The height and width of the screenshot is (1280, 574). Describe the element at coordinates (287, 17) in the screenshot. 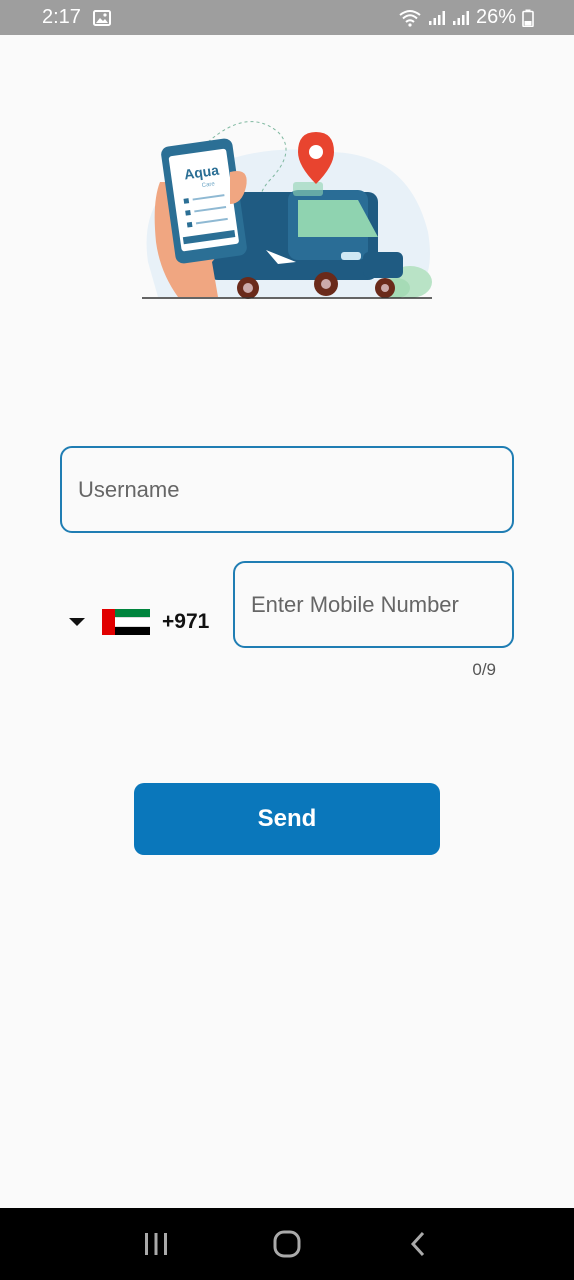

I see `status-bar: 2:17 26%` at that location.